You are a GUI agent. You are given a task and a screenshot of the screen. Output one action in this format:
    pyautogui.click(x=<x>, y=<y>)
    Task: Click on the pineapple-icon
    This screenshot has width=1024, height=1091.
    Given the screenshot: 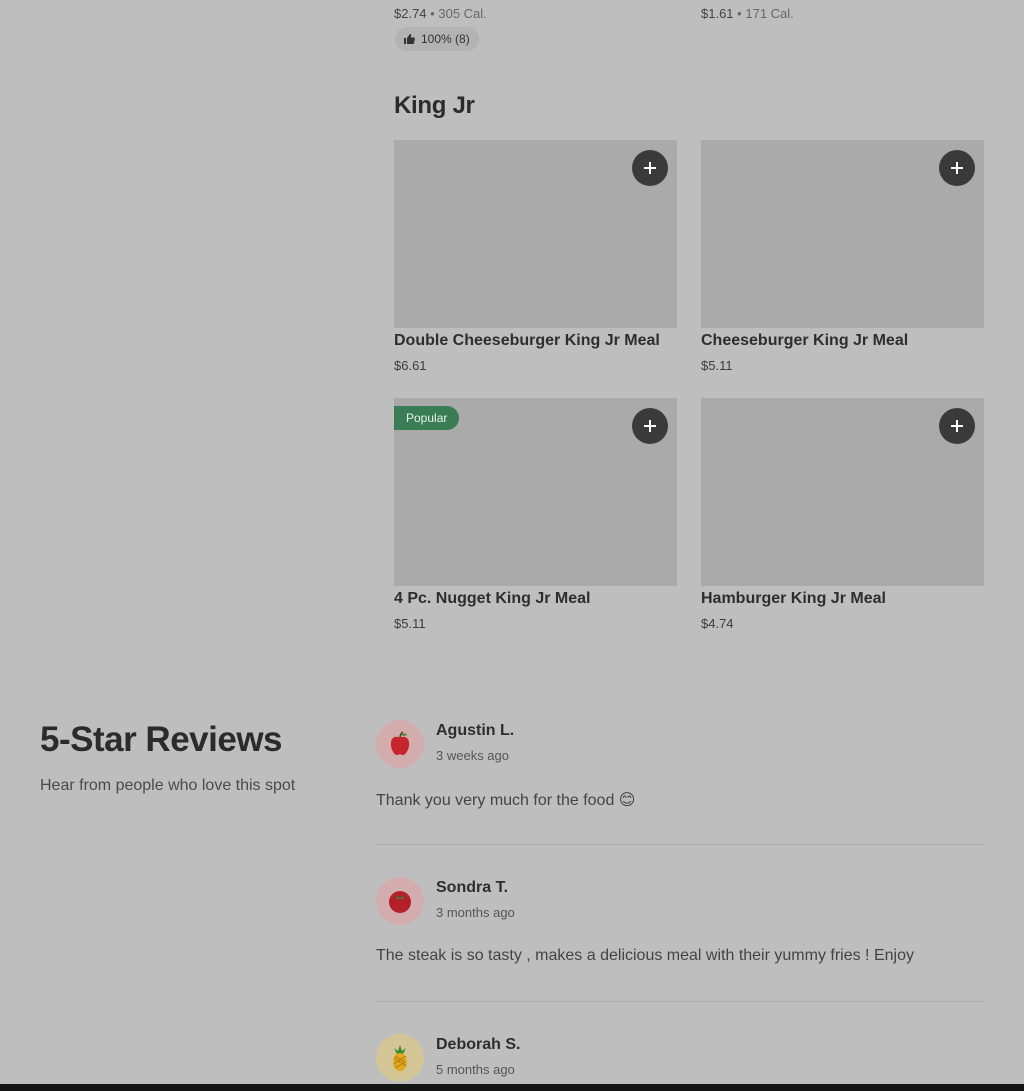 What is the action you would take?
    pyautogui.click(x=400, y=1058)
    